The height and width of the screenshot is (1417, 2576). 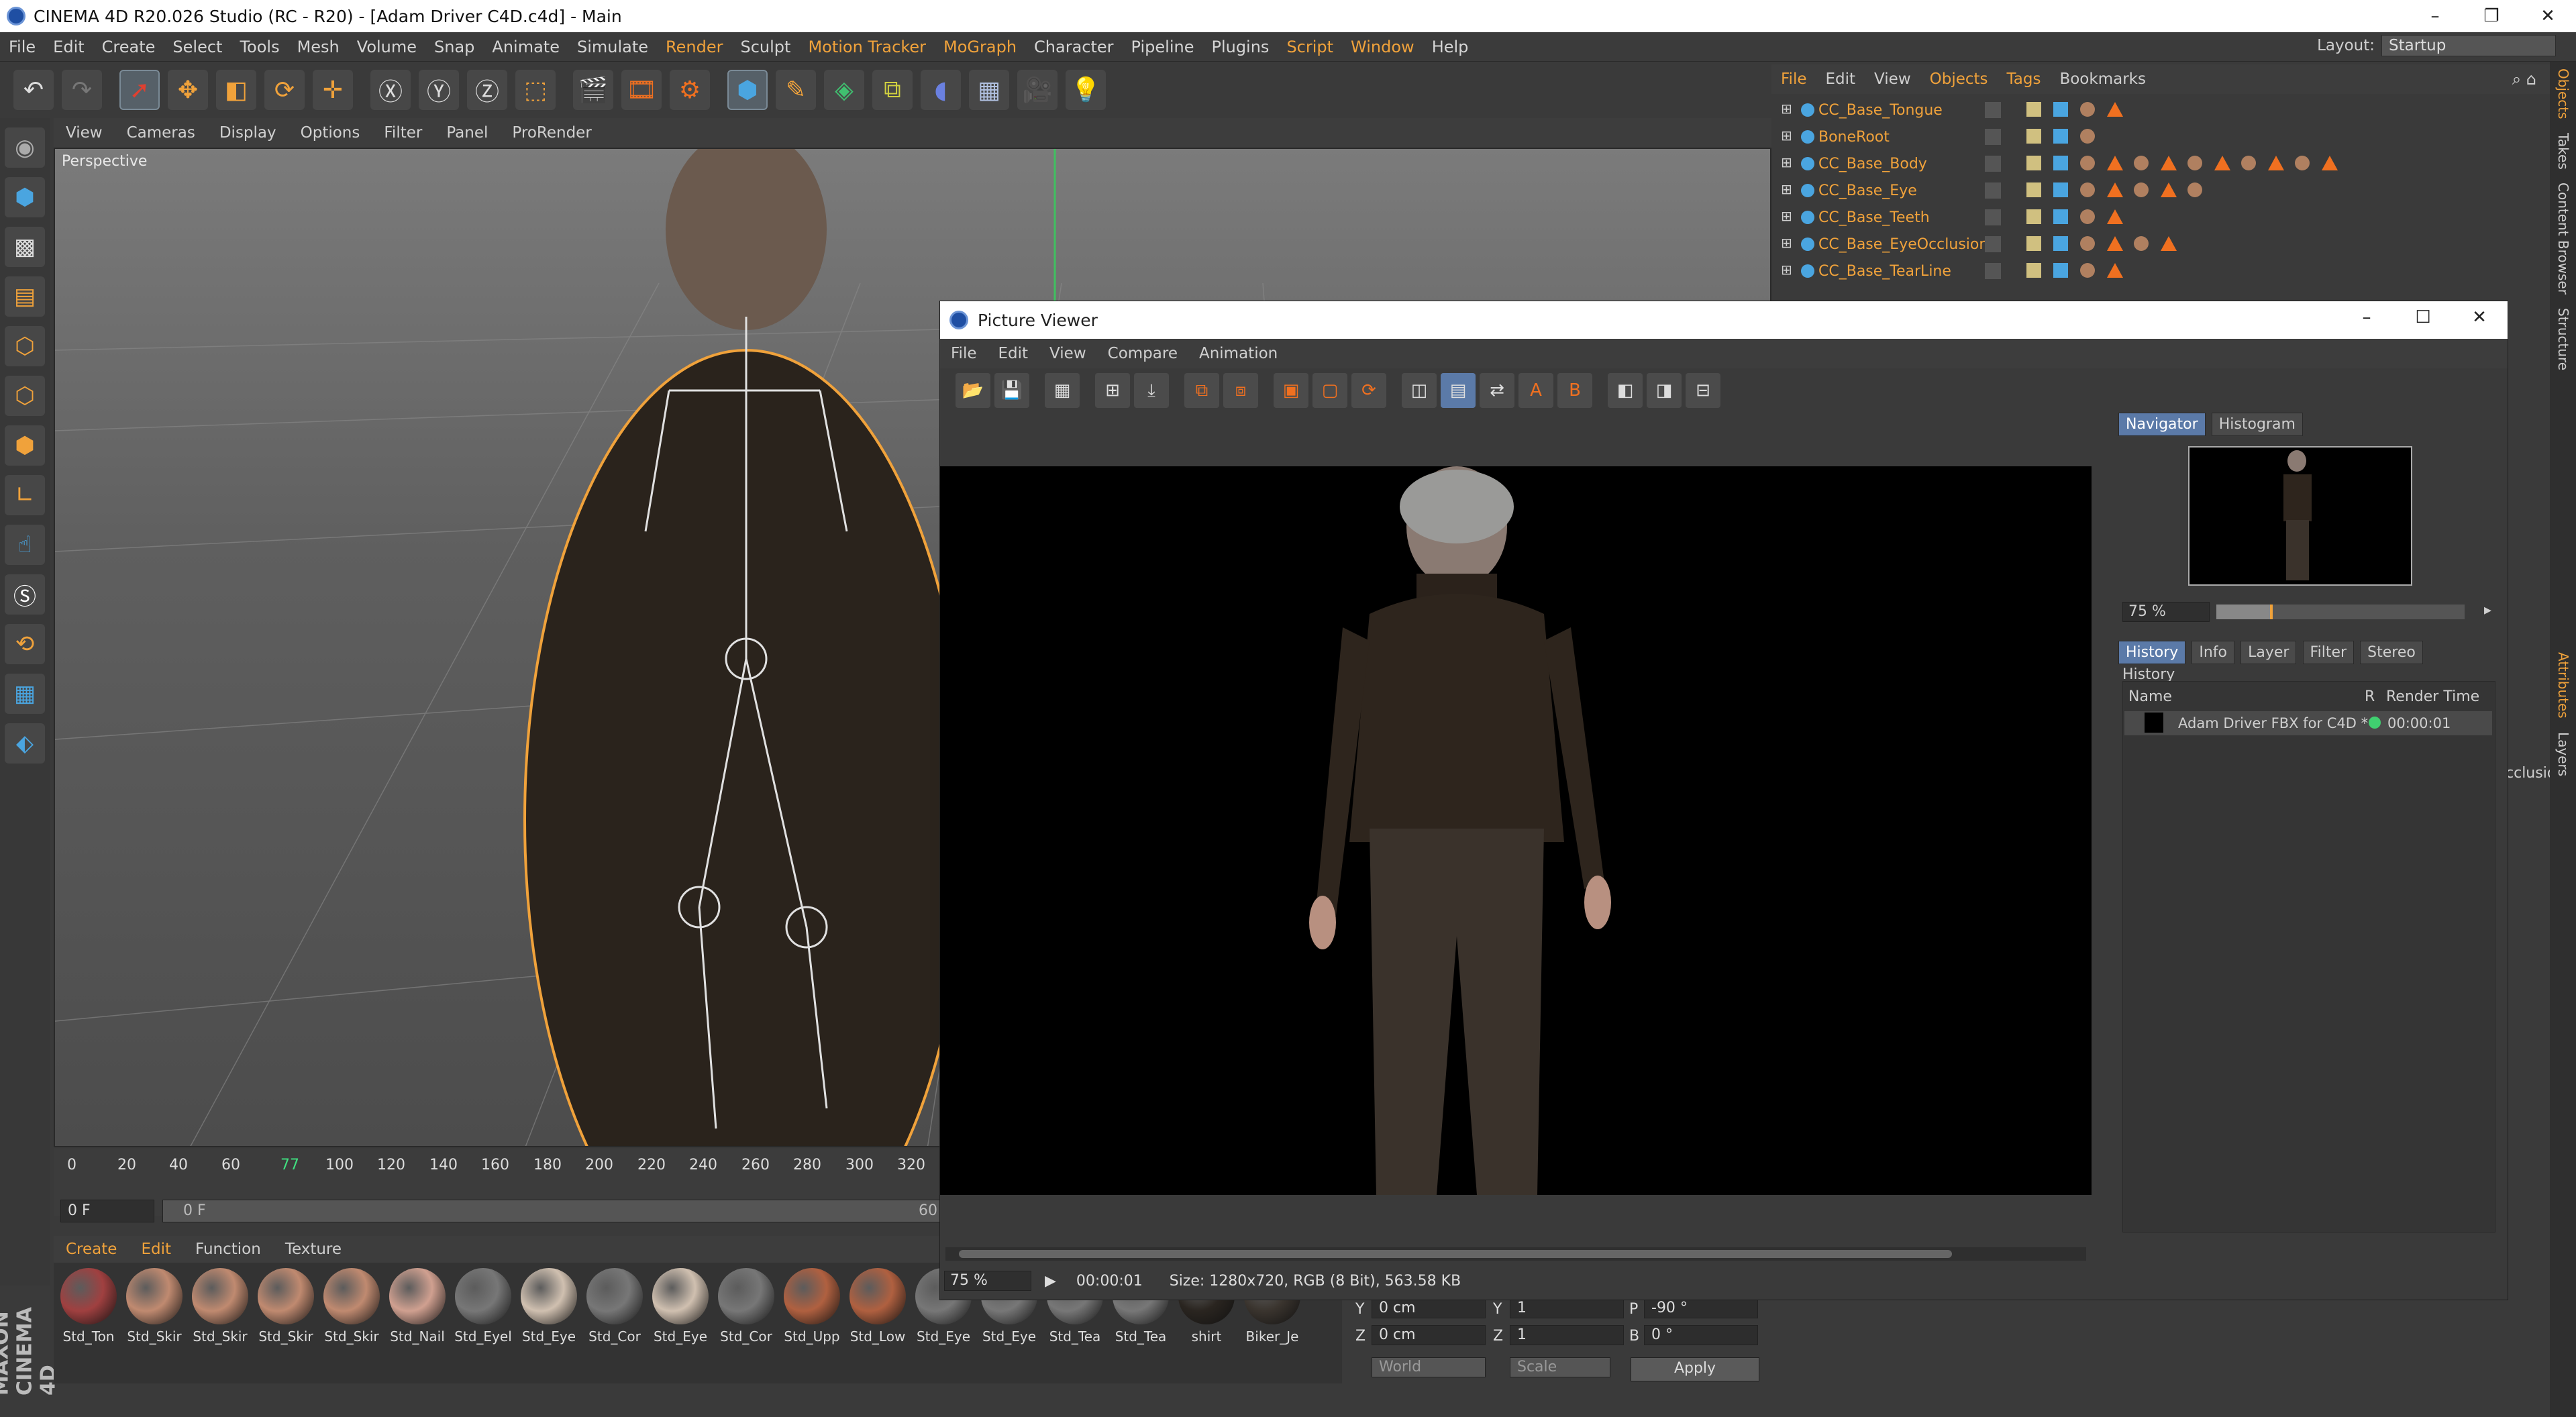 What do you see at coordinates (1382, 47) in the screenshot?
I see `menu-window: Window` at bounding box center [1382, 47].